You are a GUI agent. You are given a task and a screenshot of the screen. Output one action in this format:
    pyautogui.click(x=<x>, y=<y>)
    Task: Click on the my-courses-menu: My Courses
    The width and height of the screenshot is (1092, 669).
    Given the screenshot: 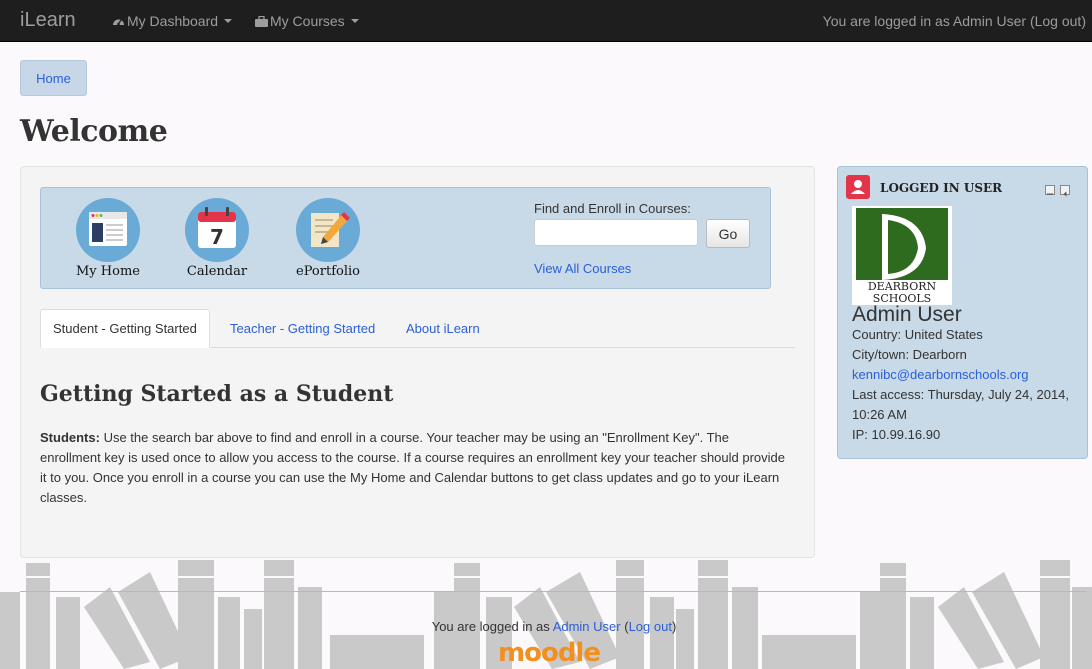 What is the action you would take?
    pyautogui.click(x=307, y=21)
    